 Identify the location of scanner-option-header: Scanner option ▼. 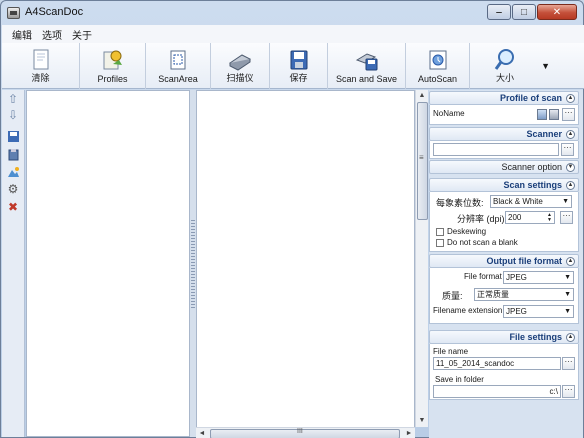
(504, 167).